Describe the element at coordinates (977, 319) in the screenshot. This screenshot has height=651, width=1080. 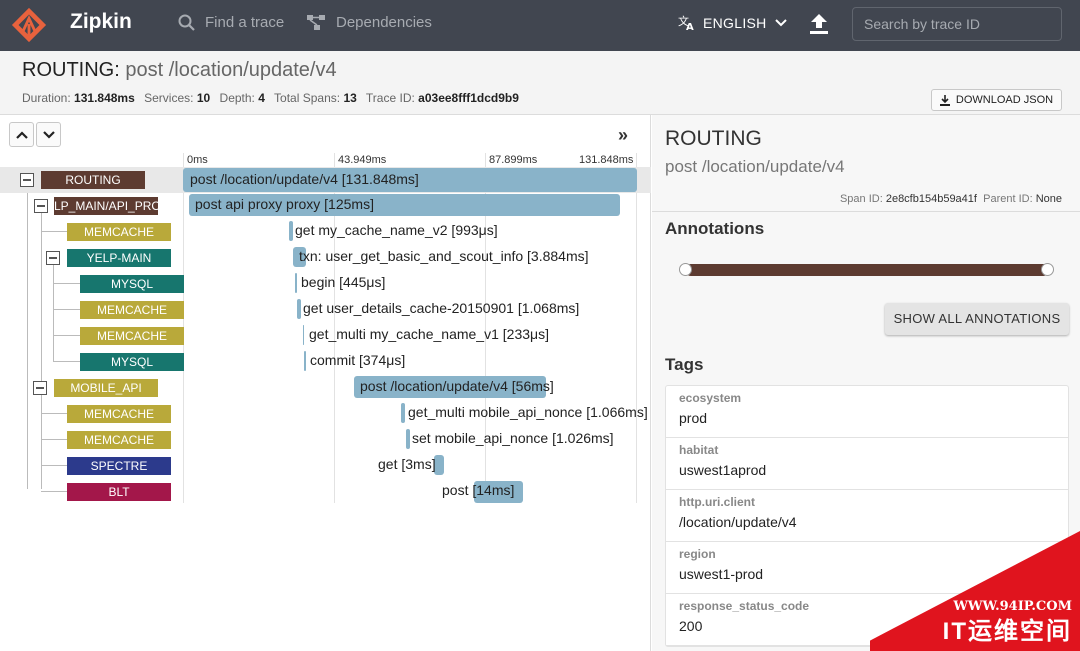
I see `show-all-annotations-button: SHOW ALL ANNOTATIONS` at that location.